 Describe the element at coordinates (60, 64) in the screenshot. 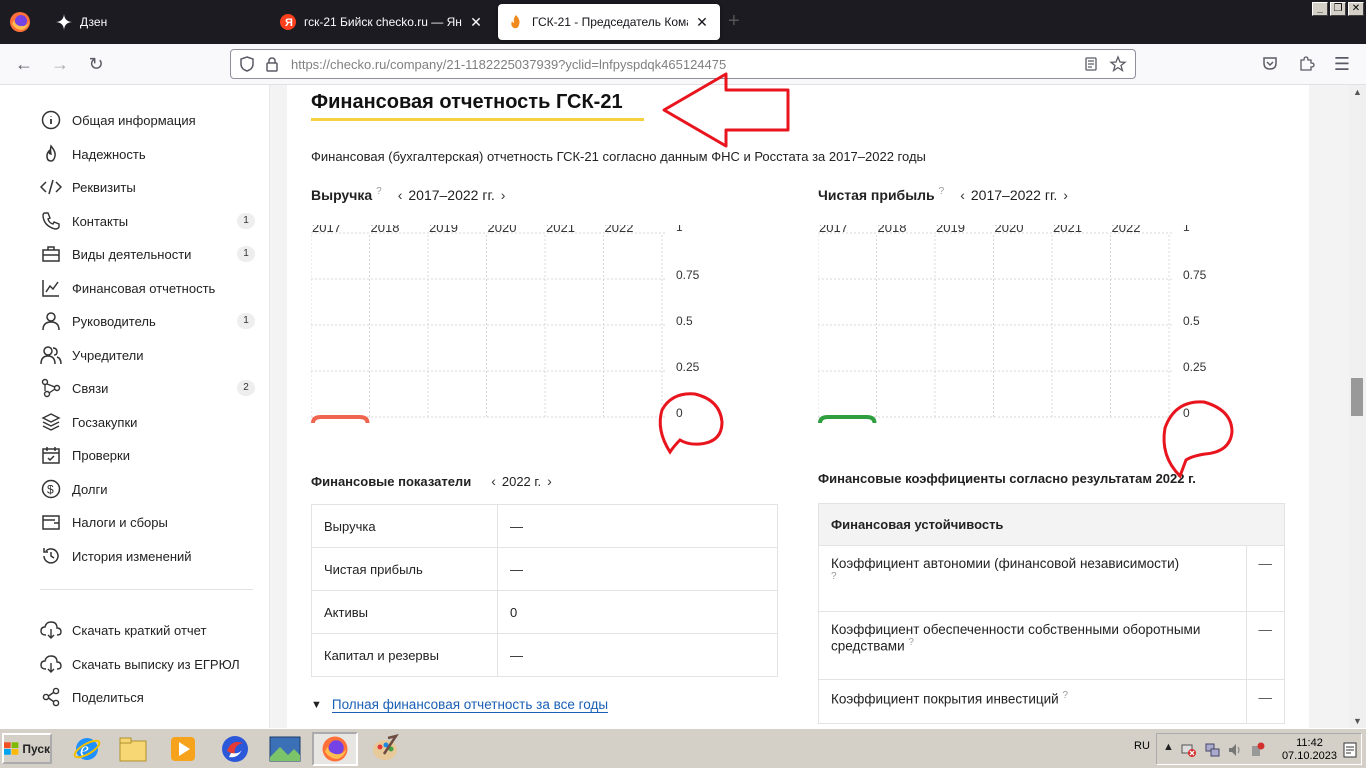

I see `forward-icon: →` at that location.